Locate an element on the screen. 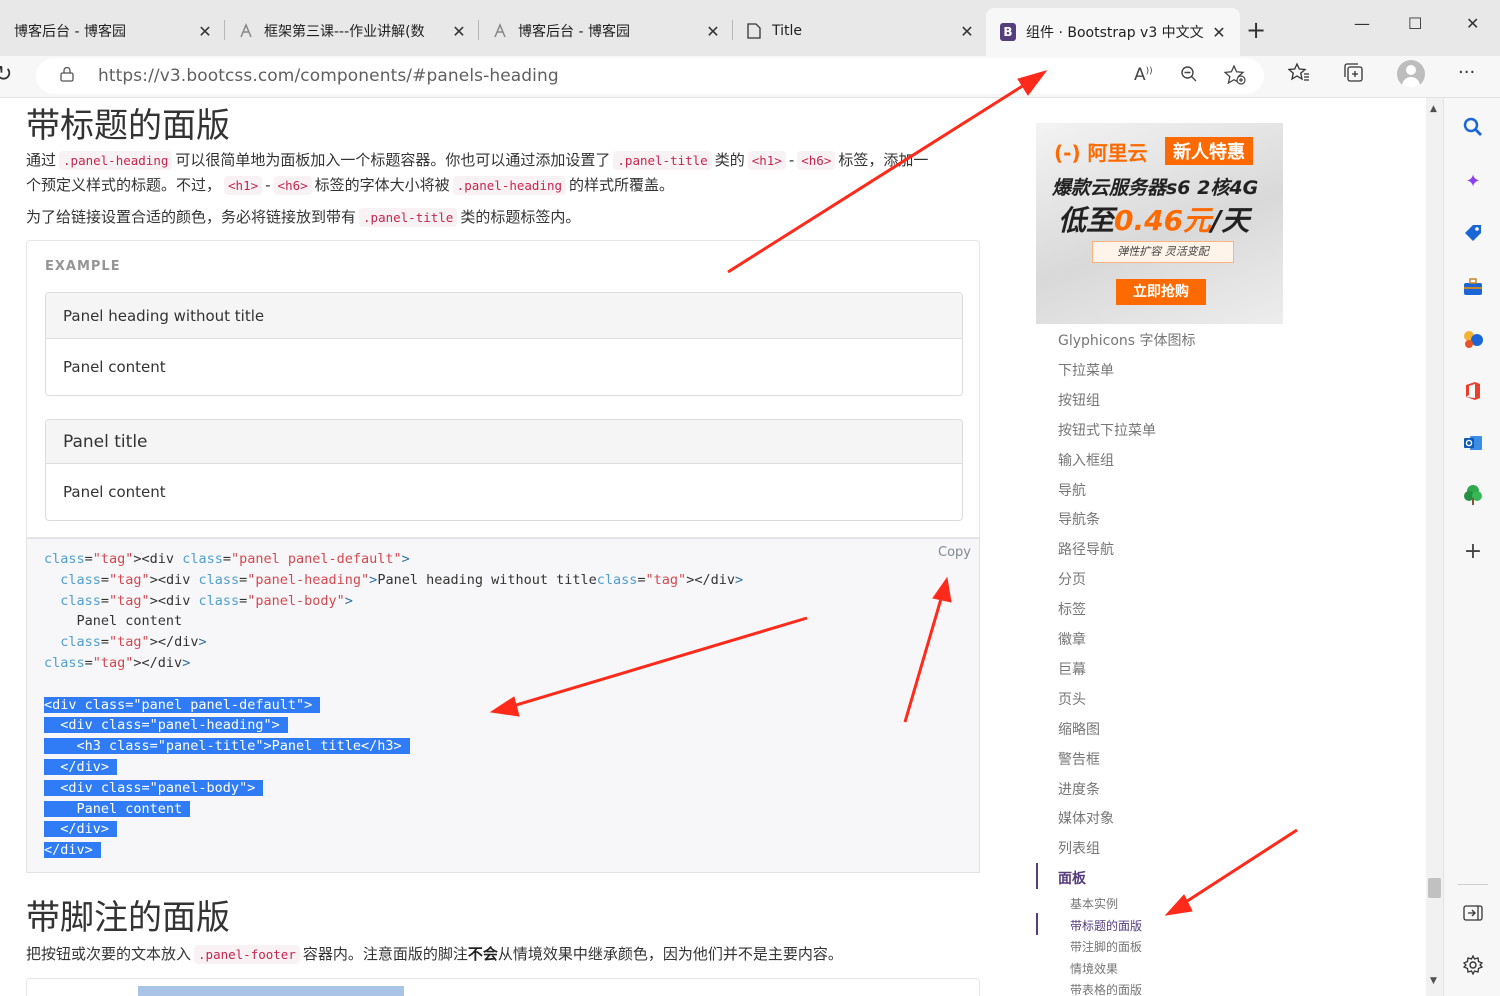 The image size is (1500, 996). document-icon is located at coordinates (754, 31).